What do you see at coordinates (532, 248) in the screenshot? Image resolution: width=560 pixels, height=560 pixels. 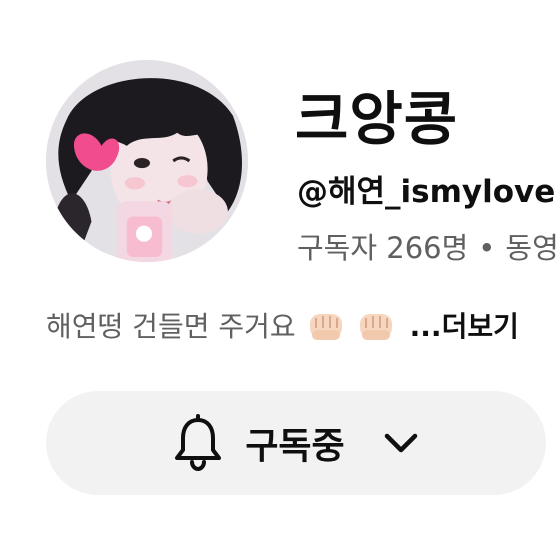 I see `video-count: 동영` at bounding box center [532, 248].